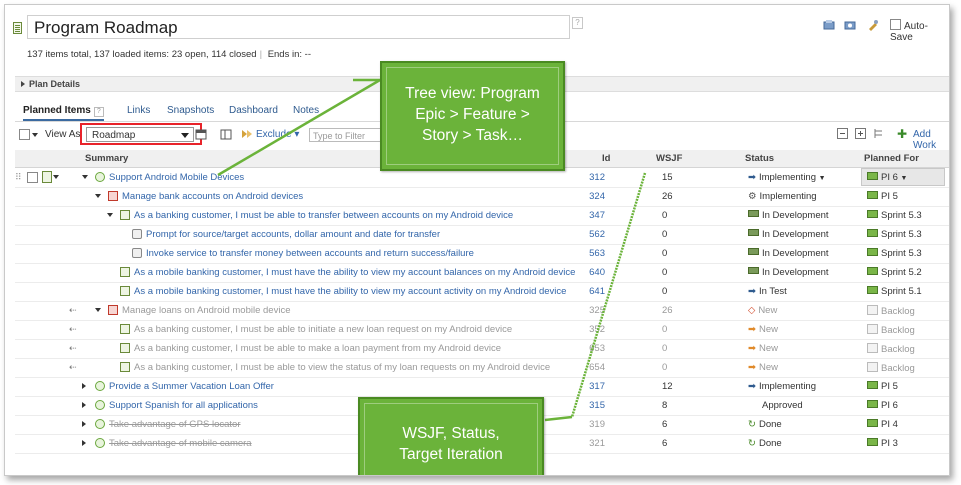  What do you see at coordinates (176, 177) in the screenshot?
I see `row-summary-link: Support Android Mobile Devices` at bounding box center [176, 177].